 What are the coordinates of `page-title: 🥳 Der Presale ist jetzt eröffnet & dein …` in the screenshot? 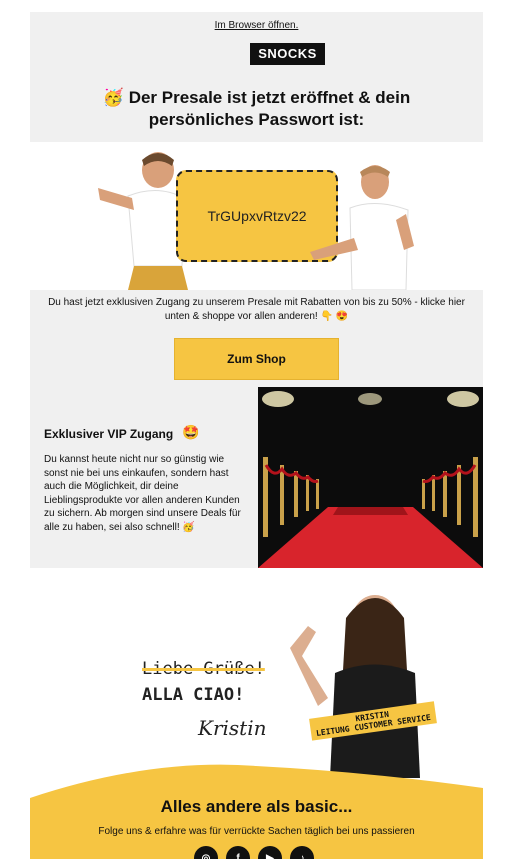 It's located at (256, 108).